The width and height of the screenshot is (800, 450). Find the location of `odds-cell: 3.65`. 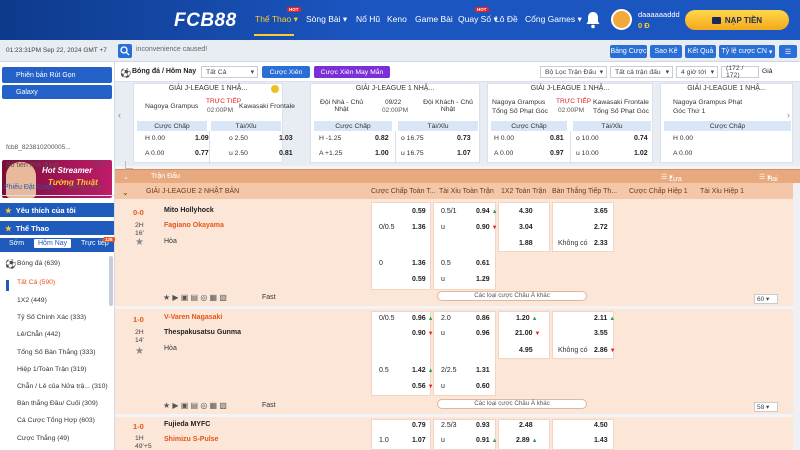

odds-cell: 3.65 is located at coordinates (601, 211).